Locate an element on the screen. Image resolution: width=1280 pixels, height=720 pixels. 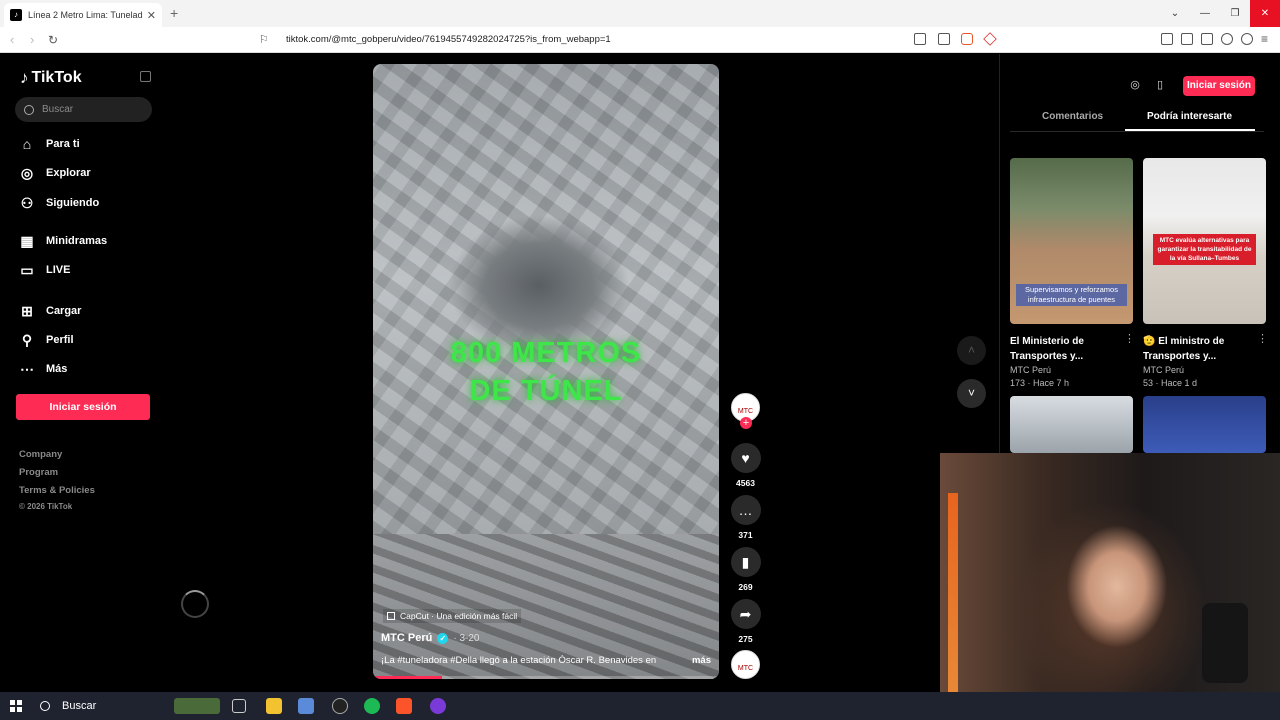
restore-button: ❐ is located at coordinates (1235, 13).